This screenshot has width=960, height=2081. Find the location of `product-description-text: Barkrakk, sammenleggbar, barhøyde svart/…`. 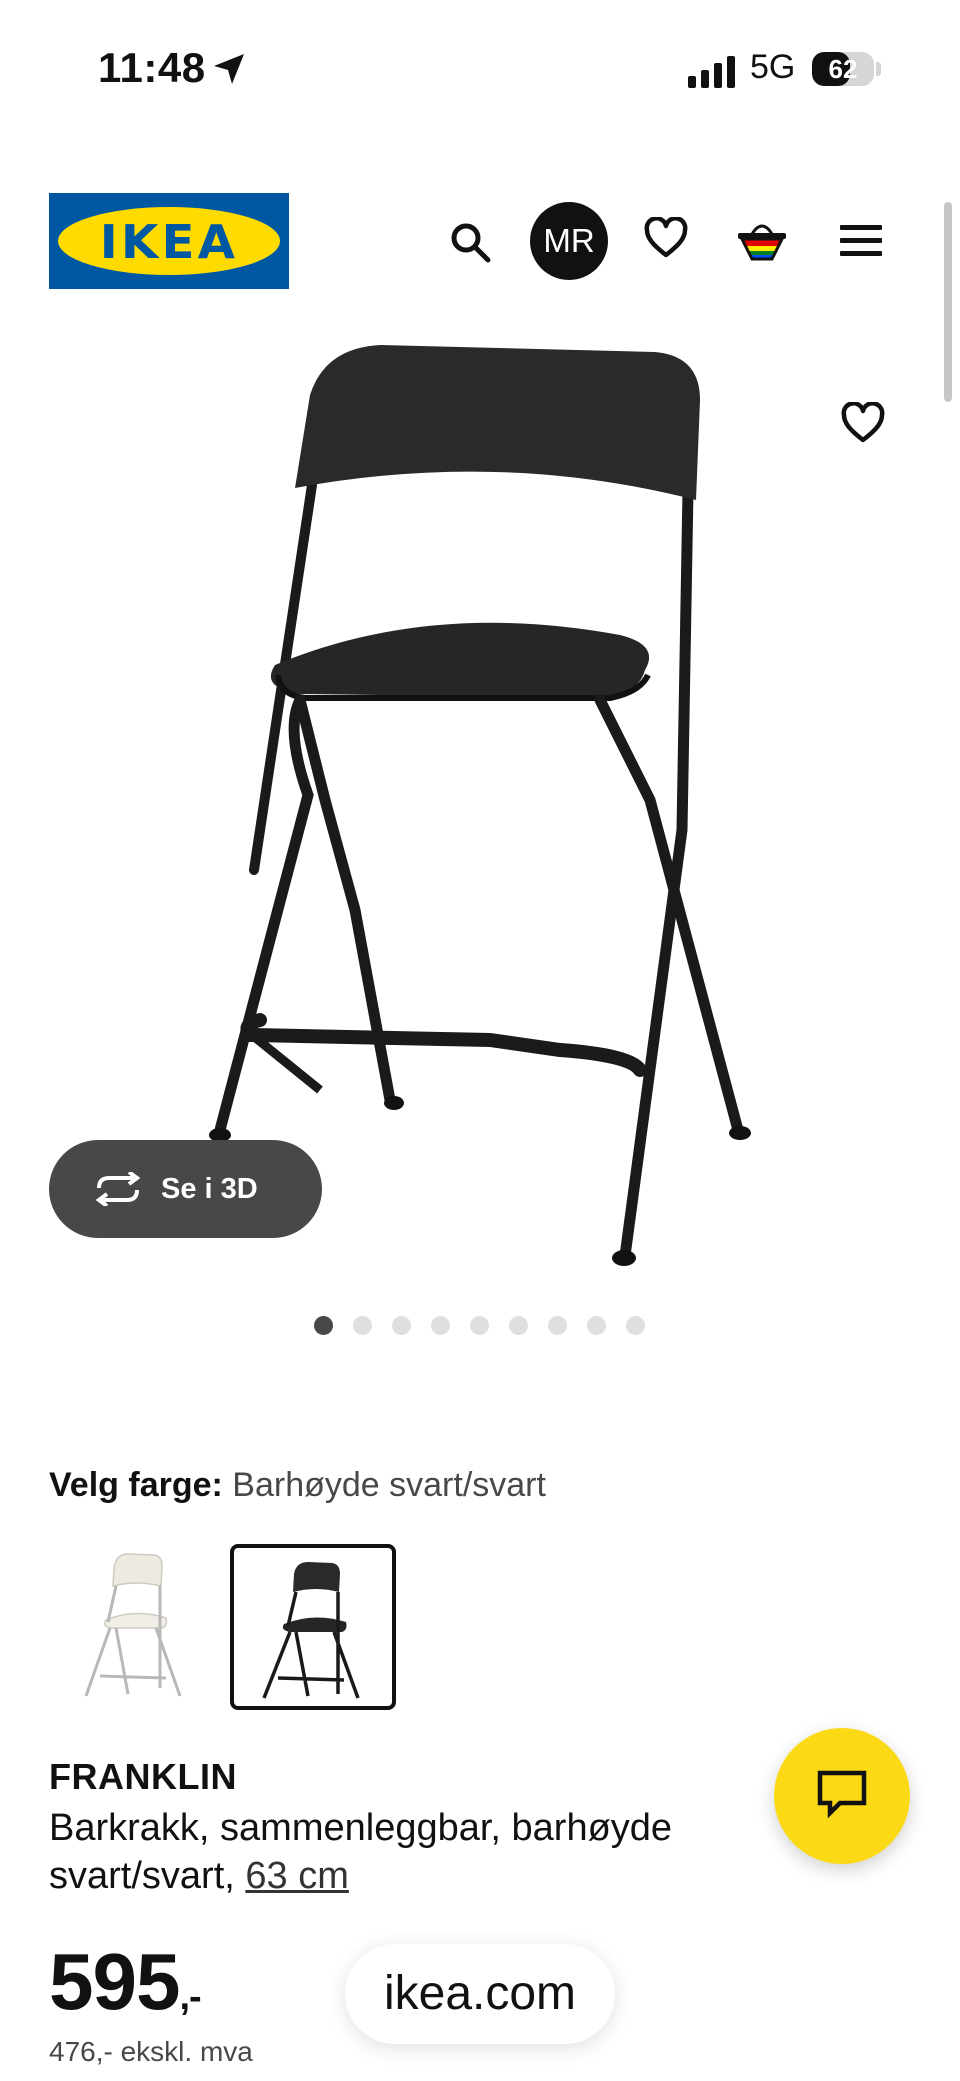

product-description-text: Barkrakk, sammenleggbar, barhøyde svart/… is located at coordinates (361, 1852).